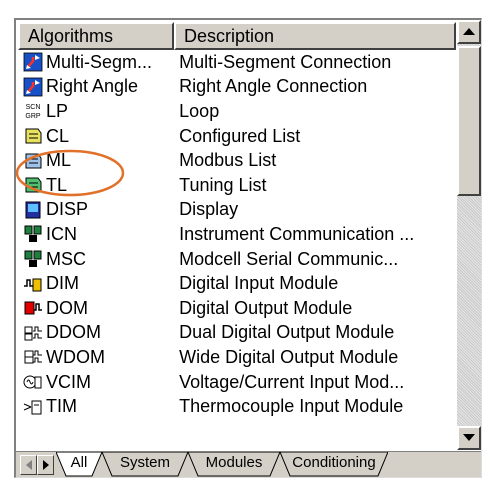  Describe the element at coordinates (68, 381) in the screenshot. I see `algorithm-name: VCIM` at that location.